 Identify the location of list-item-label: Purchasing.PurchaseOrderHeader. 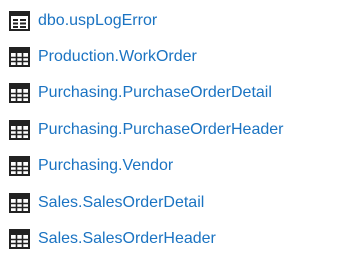
(160, 130).